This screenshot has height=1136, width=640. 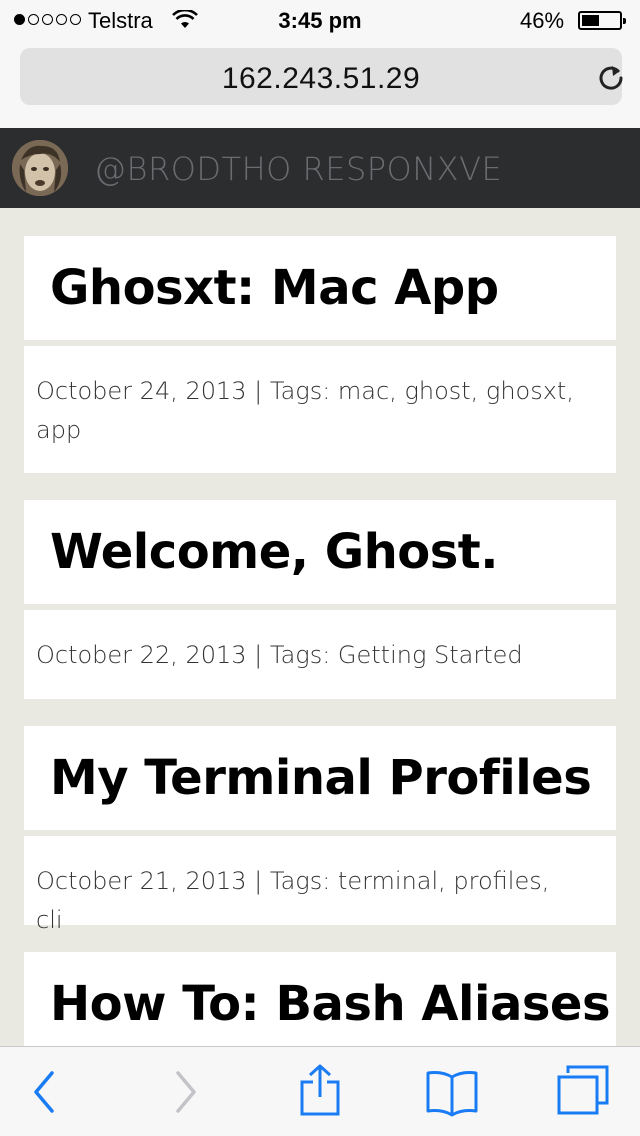 I want to click on address-bar: 162.243.51.29, so click(x=321, y=76).